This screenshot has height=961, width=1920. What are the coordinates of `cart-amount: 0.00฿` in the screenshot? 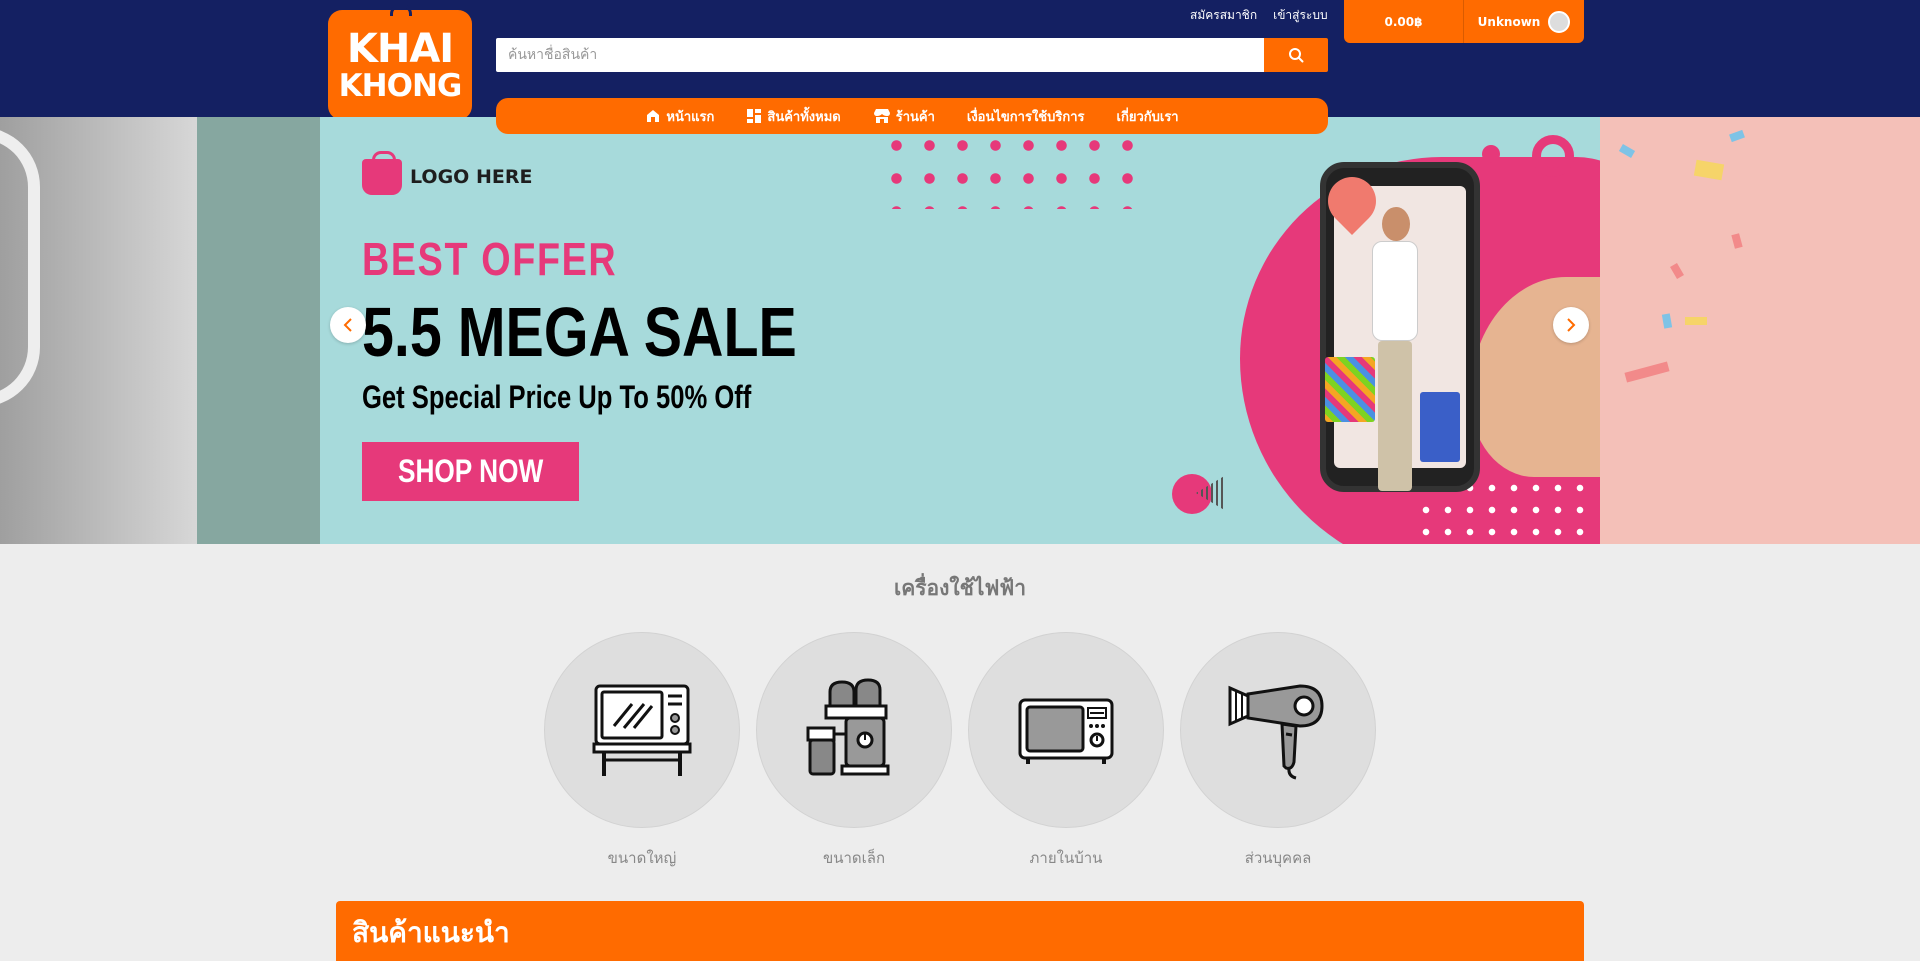 It's located at (1404, 21).